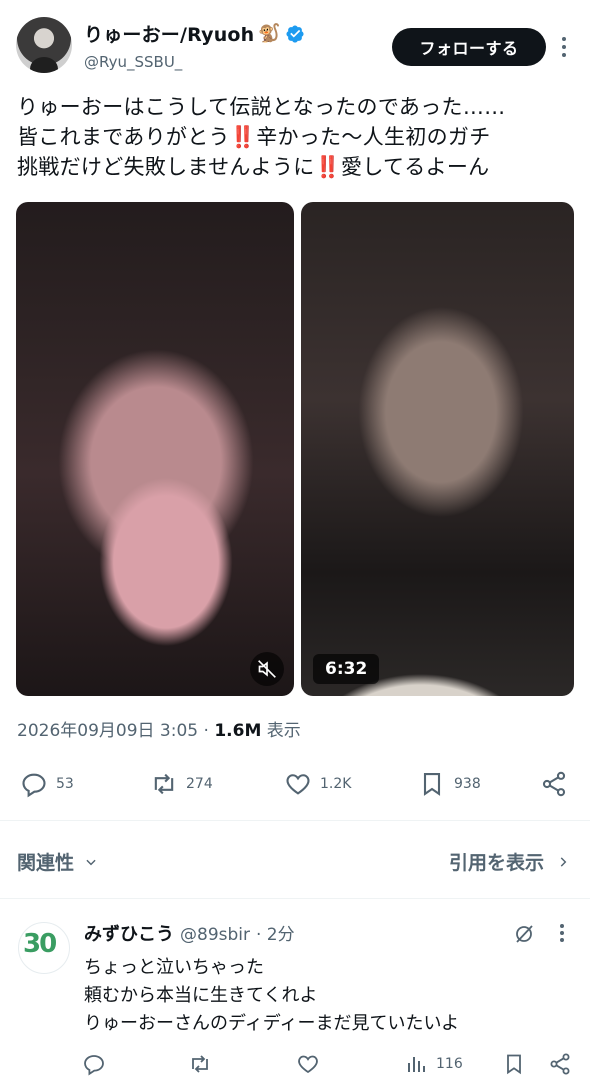 The width and height of the screenshot is (590, 1082). Describe the element at coordinates (562, 933) in the screenshot. I see `reply-more-options-icon` at that location.